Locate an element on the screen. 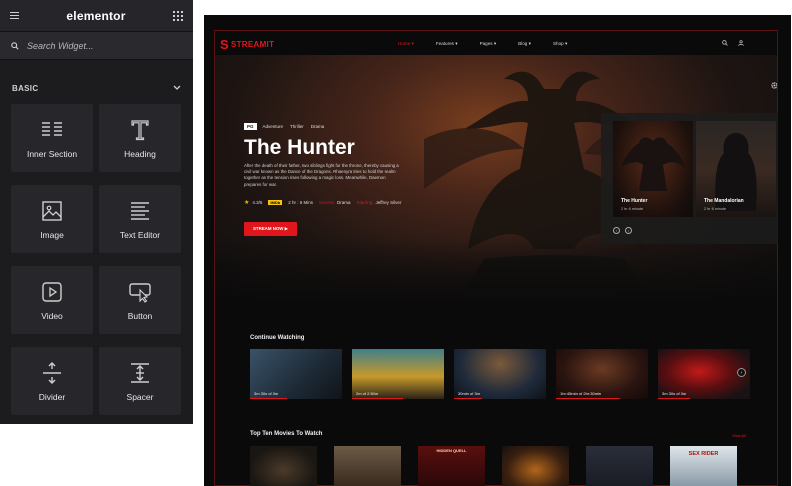 This screenshot has height=486, width=792. video-icon is located at coordinates (52, 291).